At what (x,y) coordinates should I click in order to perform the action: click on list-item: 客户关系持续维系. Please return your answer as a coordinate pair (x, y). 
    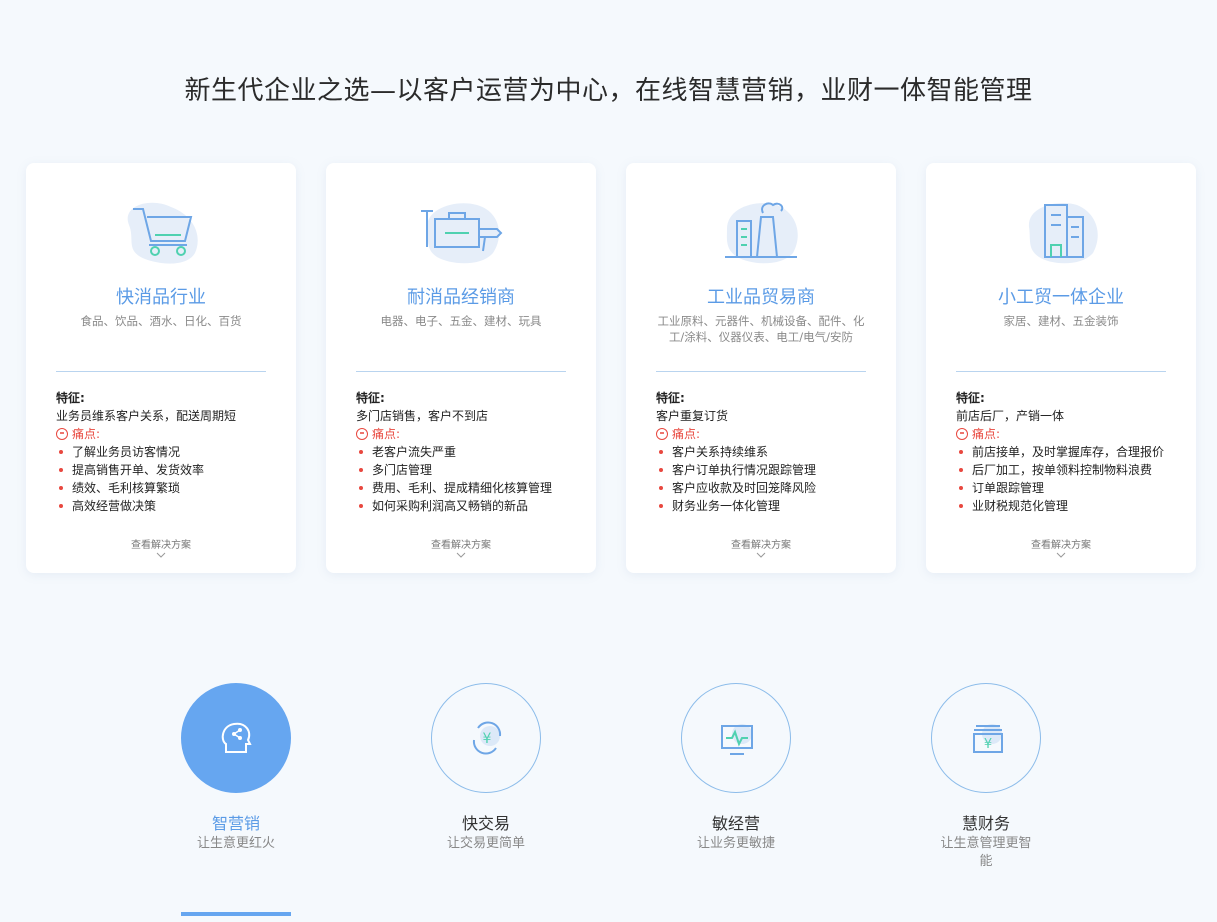
    Looking at the image, I should click on (736, 452).